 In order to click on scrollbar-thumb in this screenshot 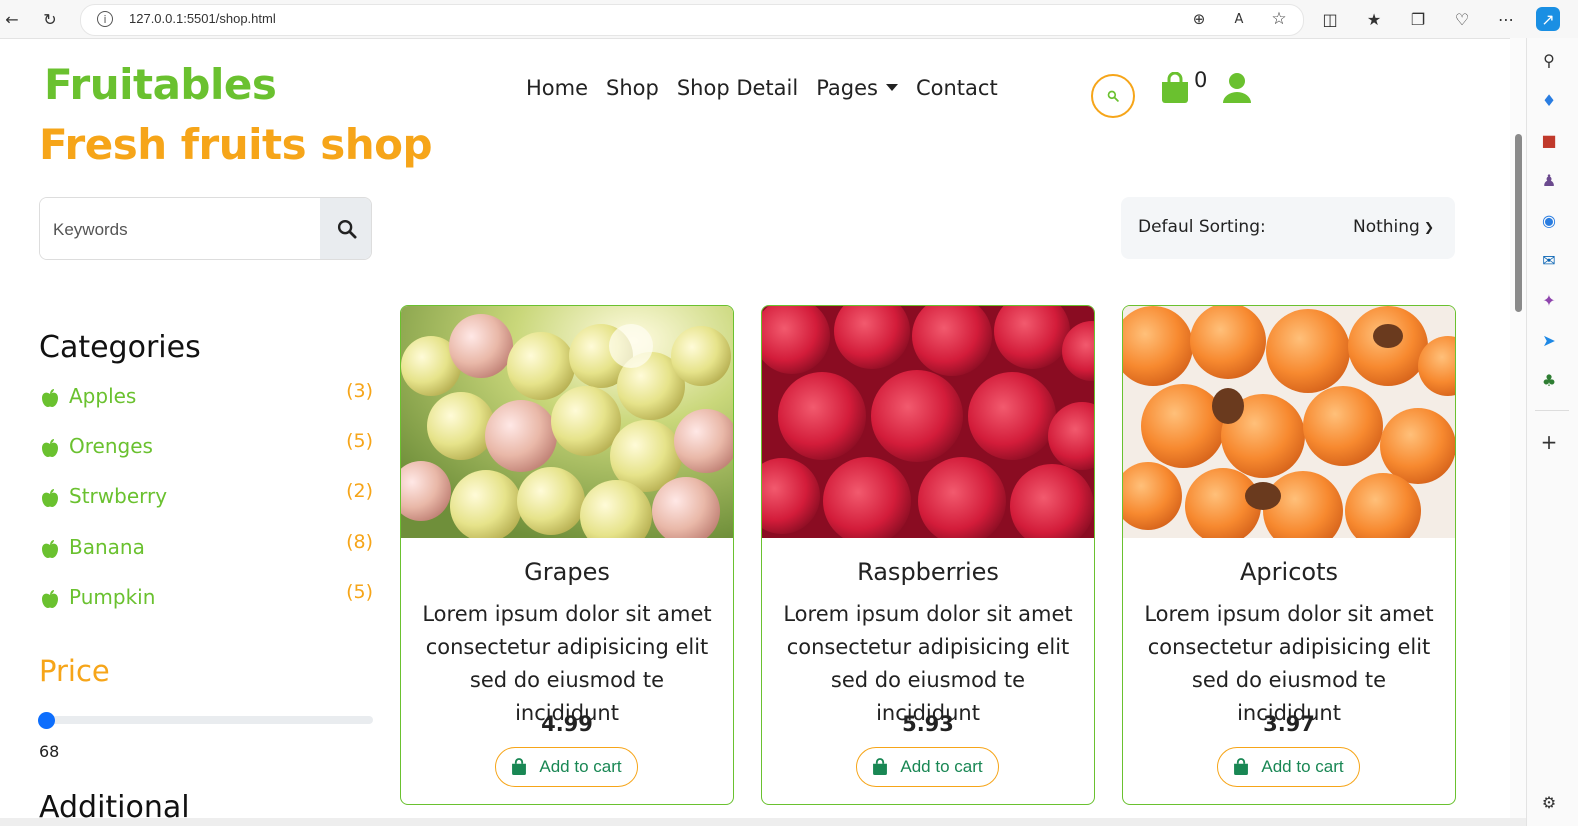, I will do `click(1518, 223)`.